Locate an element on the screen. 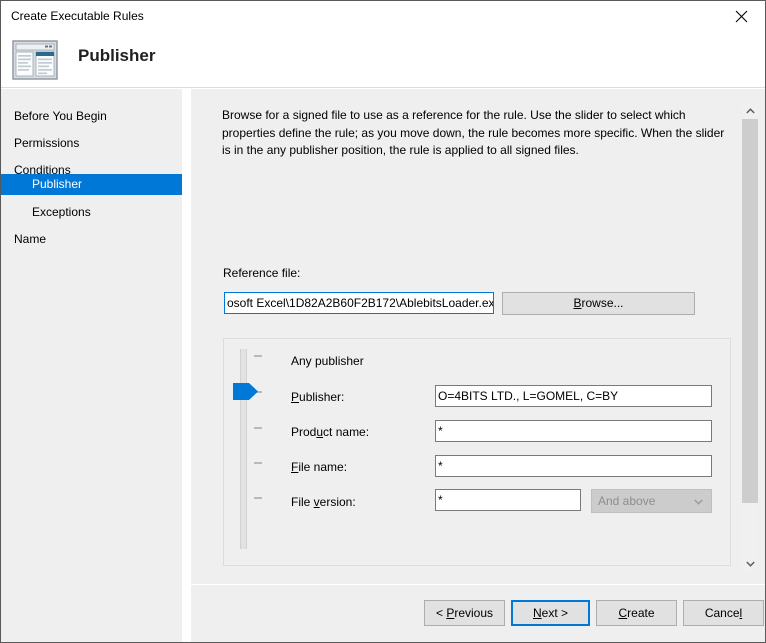  content-scrollbar is located at coordinates (750, 337).